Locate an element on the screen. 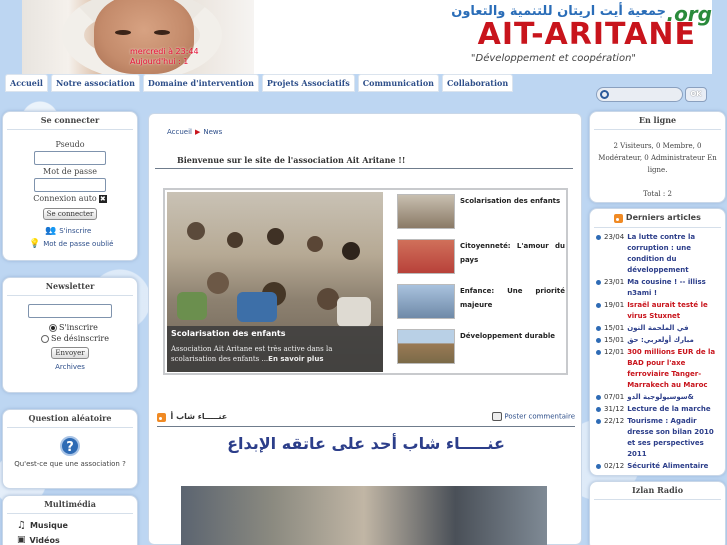  forgot-password-link: 💡 Mot de passe oublié is located at coordinates (83, 244).